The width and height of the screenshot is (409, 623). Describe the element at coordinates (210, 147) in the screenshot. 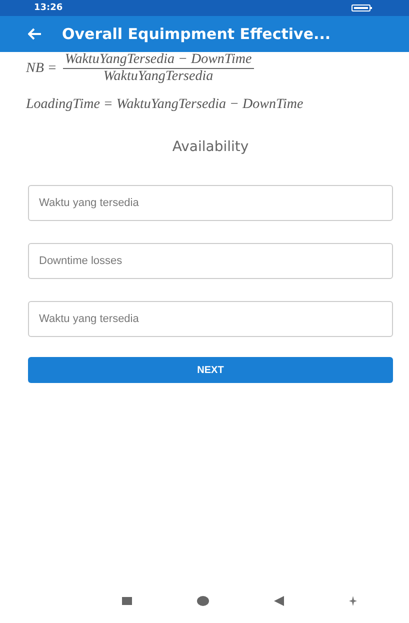

I see `section-title: Availability` at that location.